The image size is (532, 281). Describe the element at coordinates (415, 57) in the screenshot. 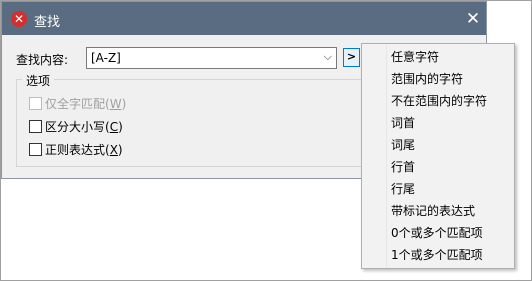

I see `menu-item-any-character: 任意字符` at that location.